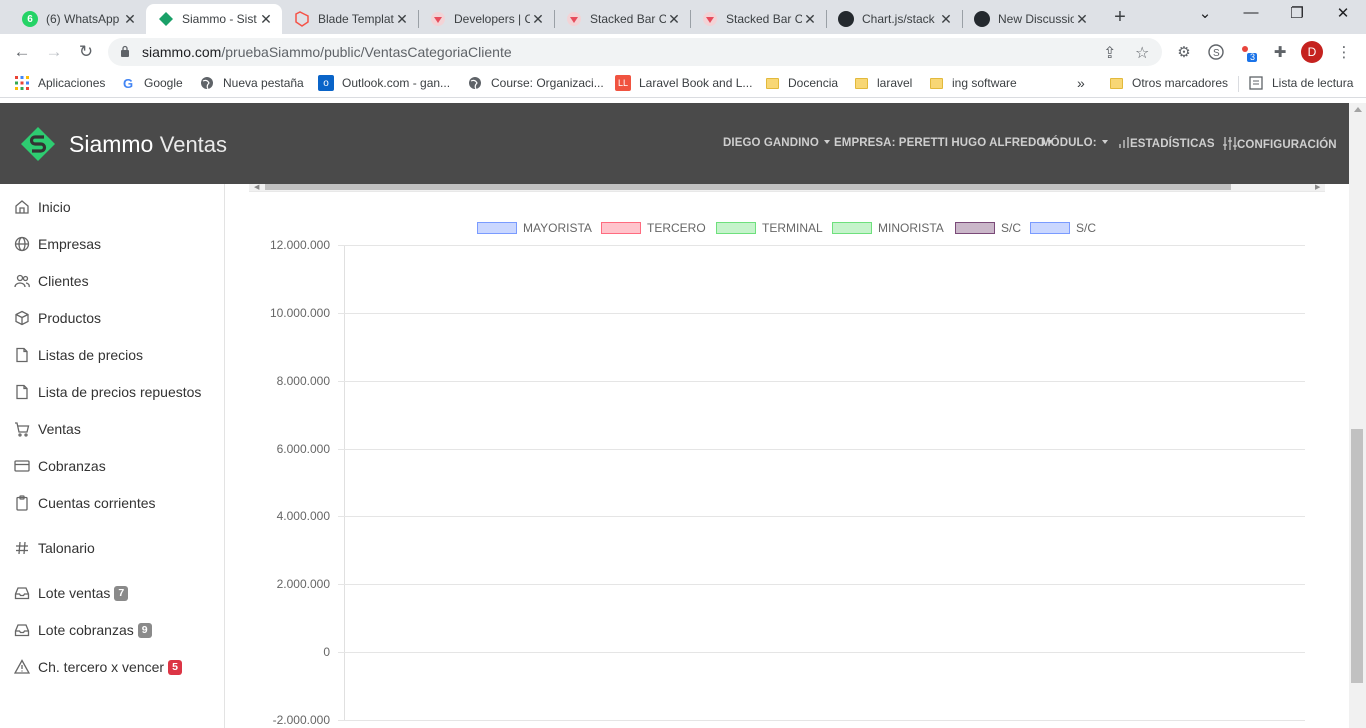 This screenshot has width=1366, height=728. Describe the element at coordinates (801, 83) in the screenshot. I see `bookmark-docencia: Docencia` at that location.